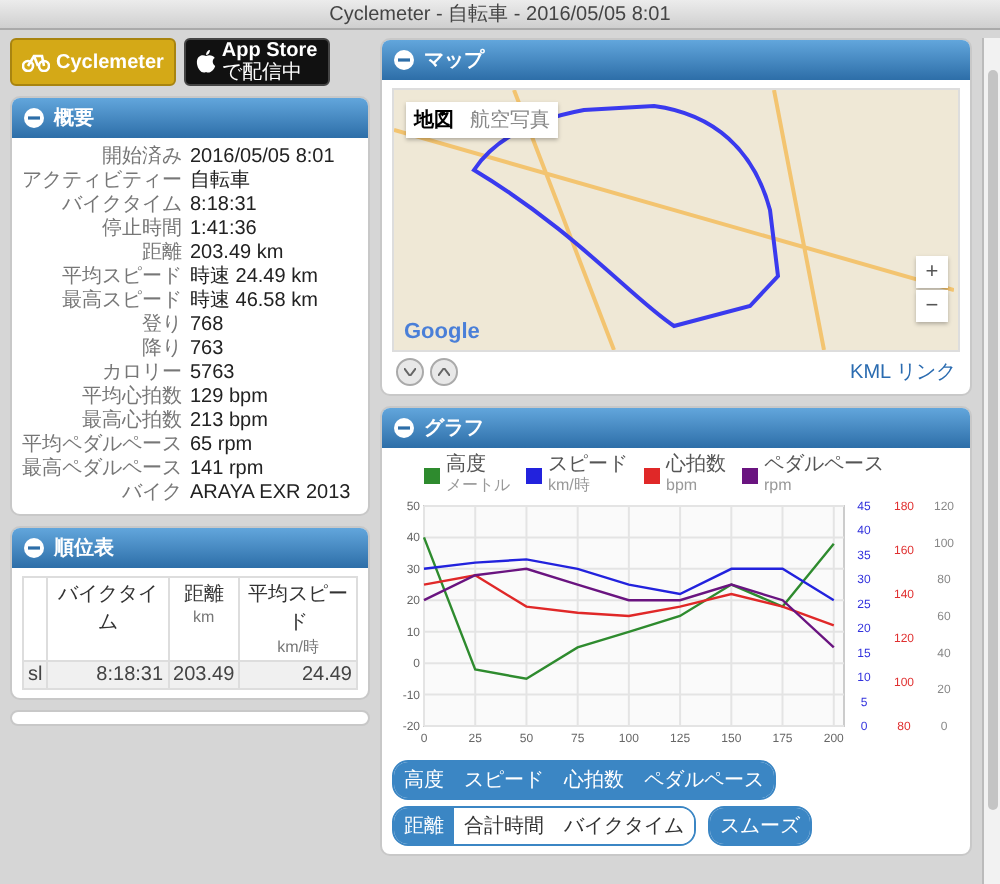  What do you see at coordinates (207, 350) in the screenshot?
I see `field-value: 763` at bounding box center [207, 350].